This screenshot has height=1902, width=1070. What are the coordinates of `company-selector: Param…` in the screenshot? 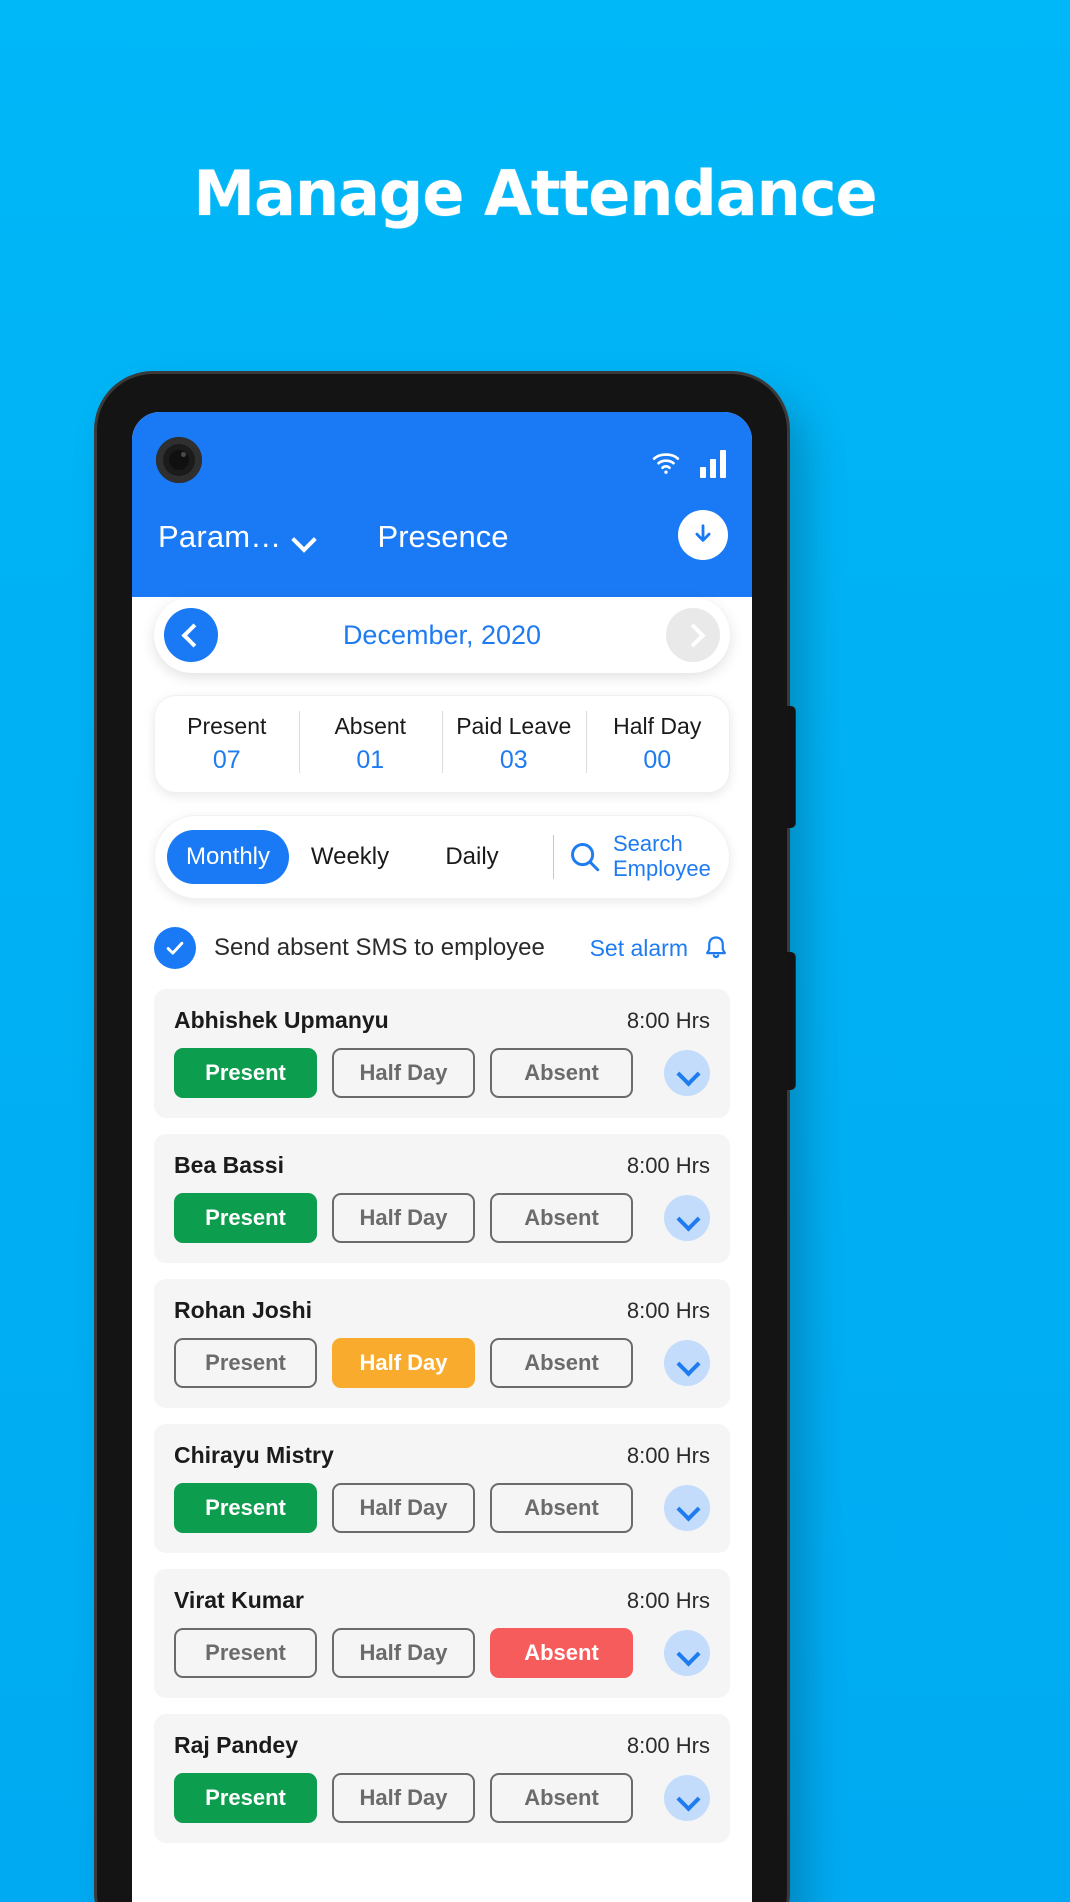 It's located at (237, 537).